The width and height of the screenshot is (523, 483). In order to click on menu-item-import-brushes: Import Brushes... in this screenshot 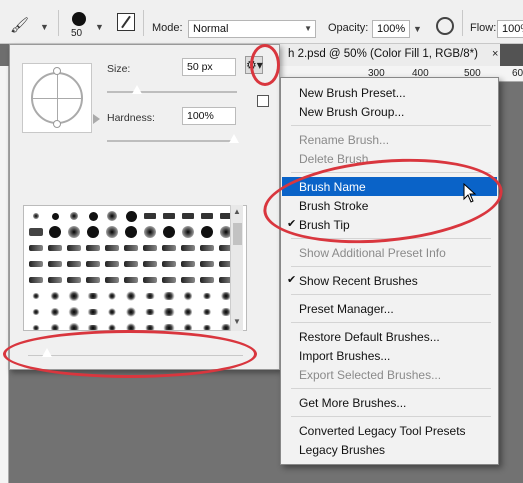, I will do `click(389, 355)`.